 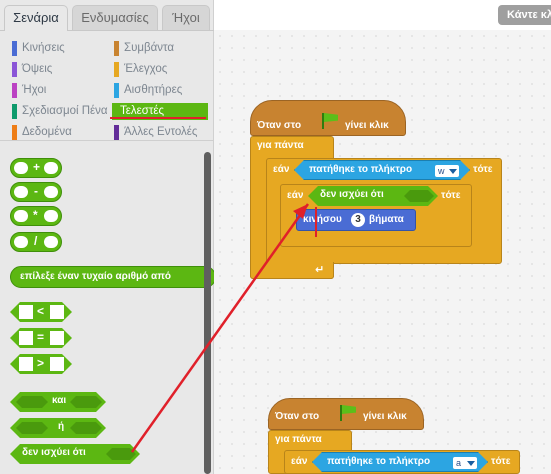 I want to click on or-block: ή, so click(x=58, y=428).